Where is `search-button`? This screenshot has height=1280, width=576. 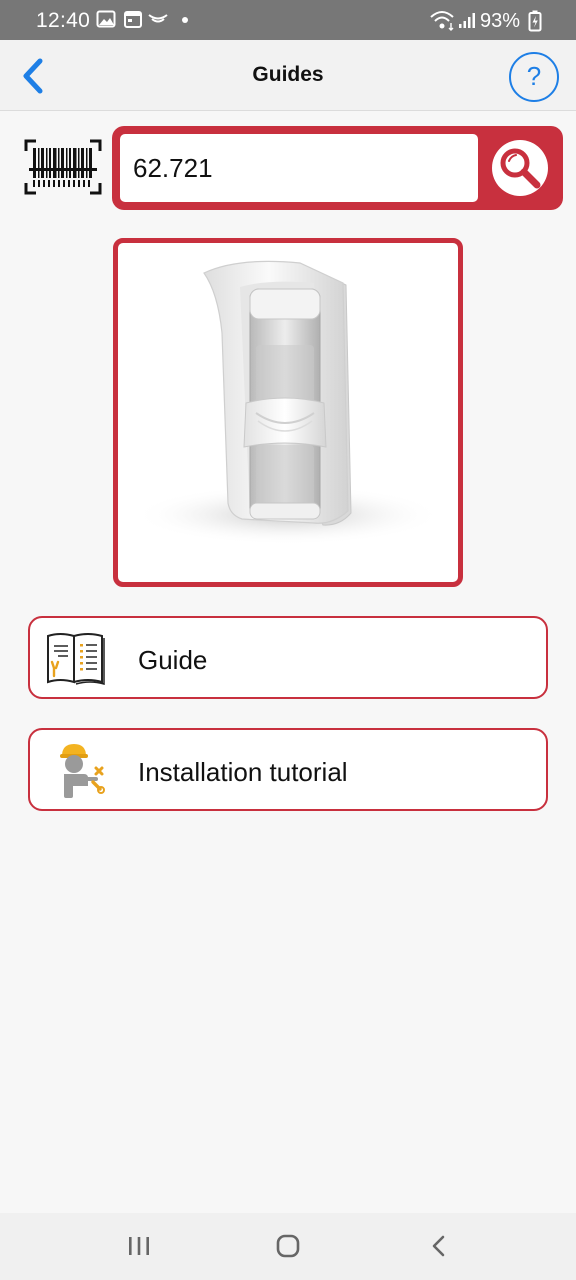
search-button is located at coordinates (520, 168).